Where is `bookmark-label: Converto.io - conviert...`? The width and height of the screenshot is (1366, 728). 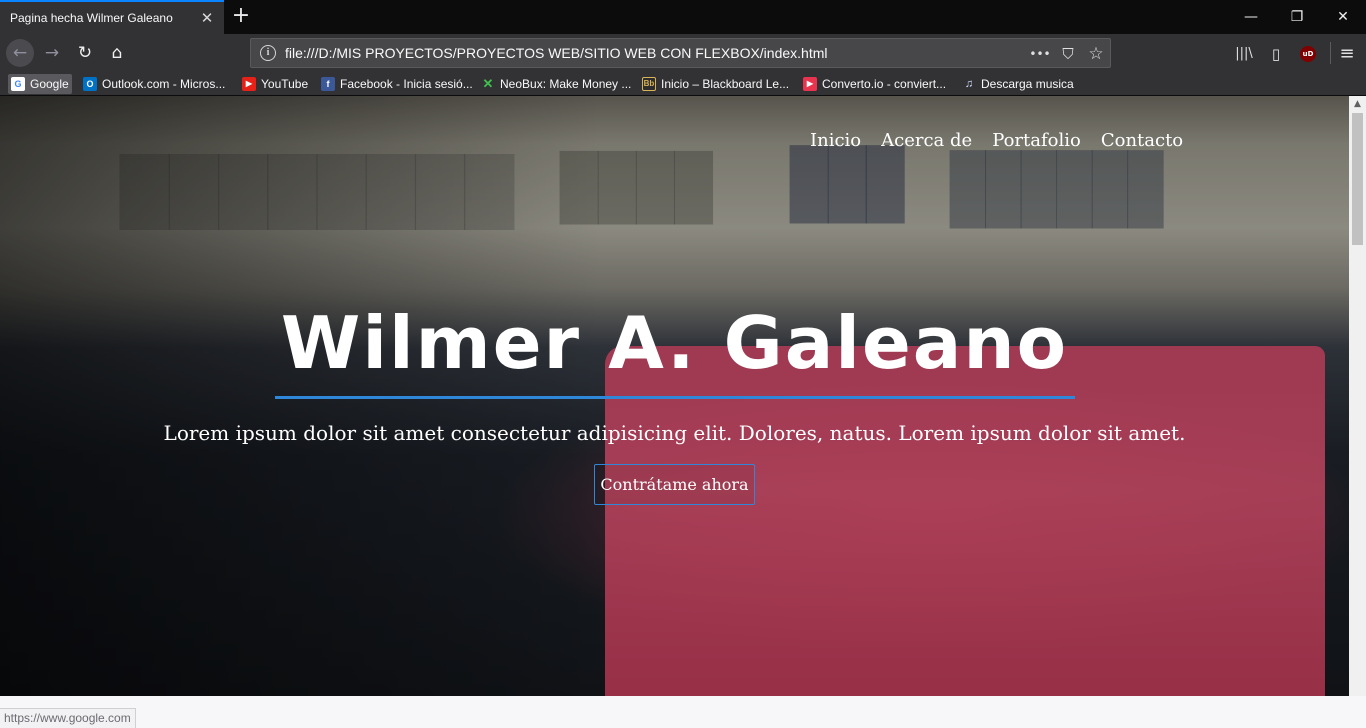
bookmark-label: Converto.io - conviert... is located at coordinates (884, 84).